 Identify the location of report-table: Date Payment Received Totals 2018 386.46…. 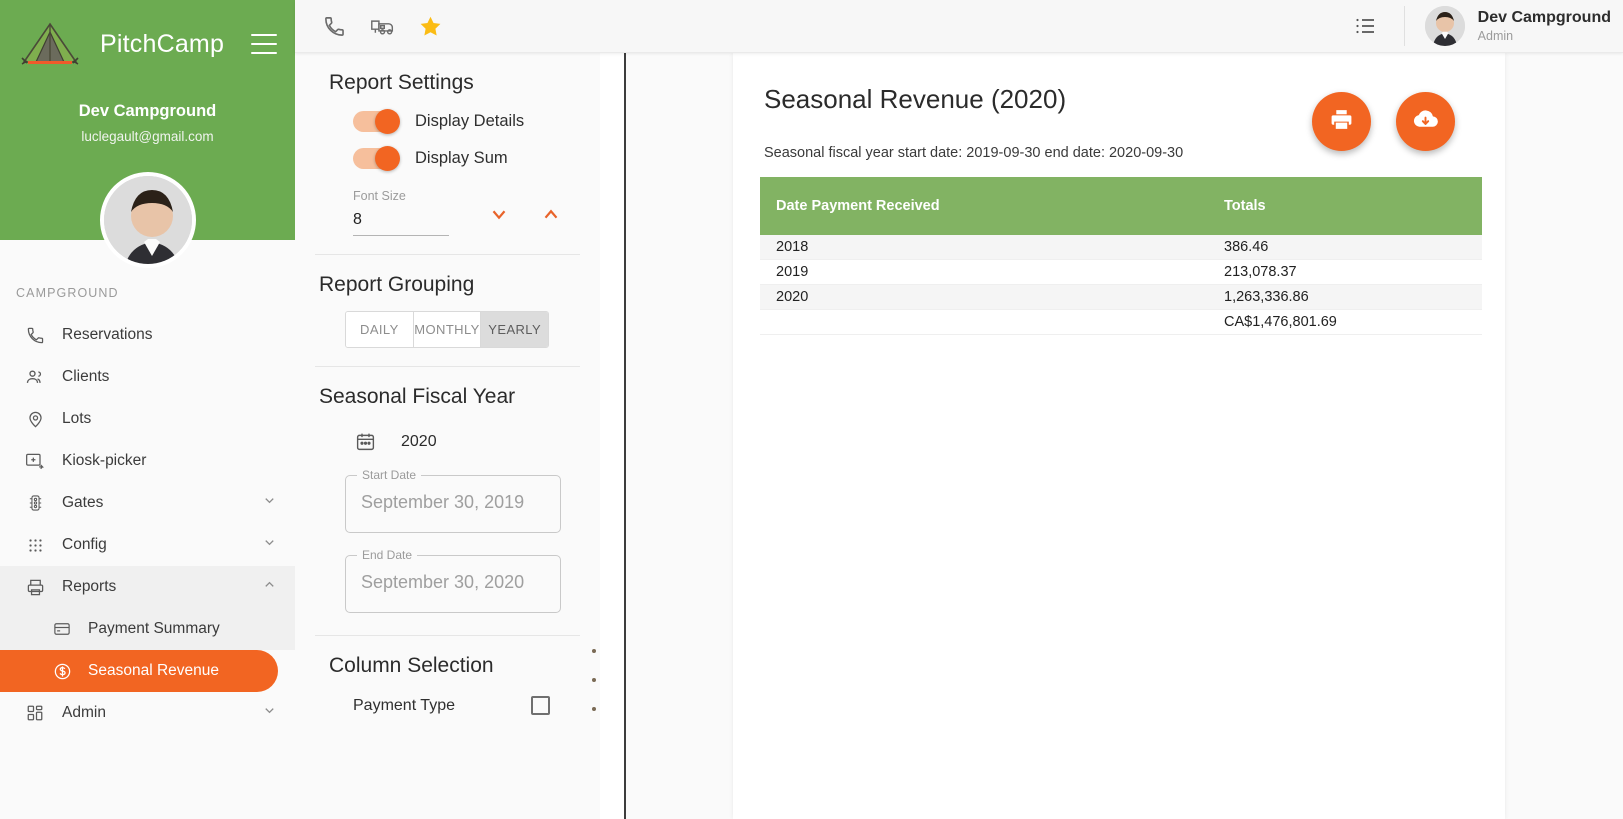
(1121, 256).